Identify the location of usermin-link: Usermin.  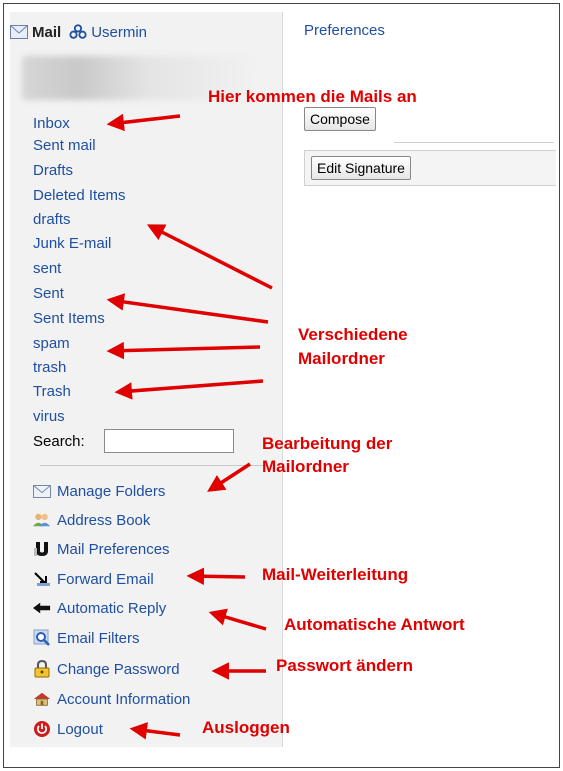
(119, 32).